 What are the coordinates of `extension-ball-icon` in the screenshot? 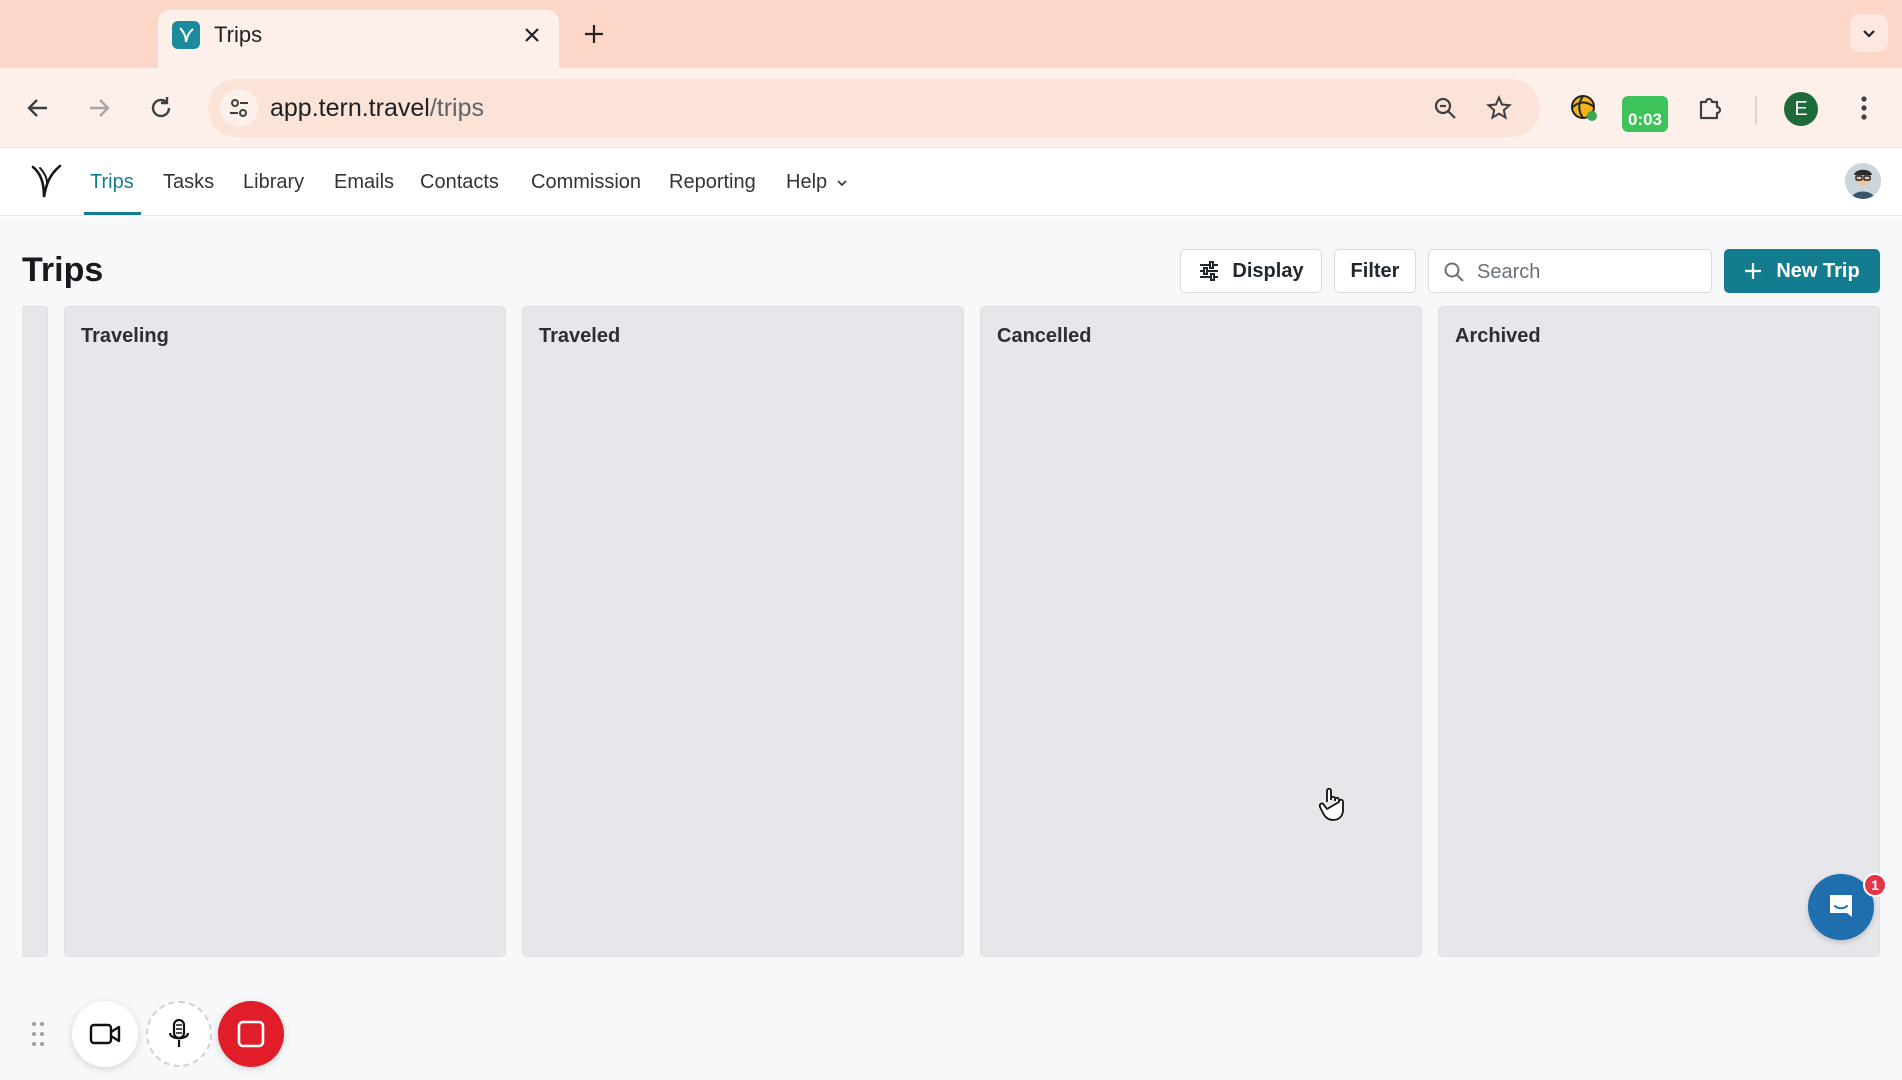 It's located at (1584, 108).